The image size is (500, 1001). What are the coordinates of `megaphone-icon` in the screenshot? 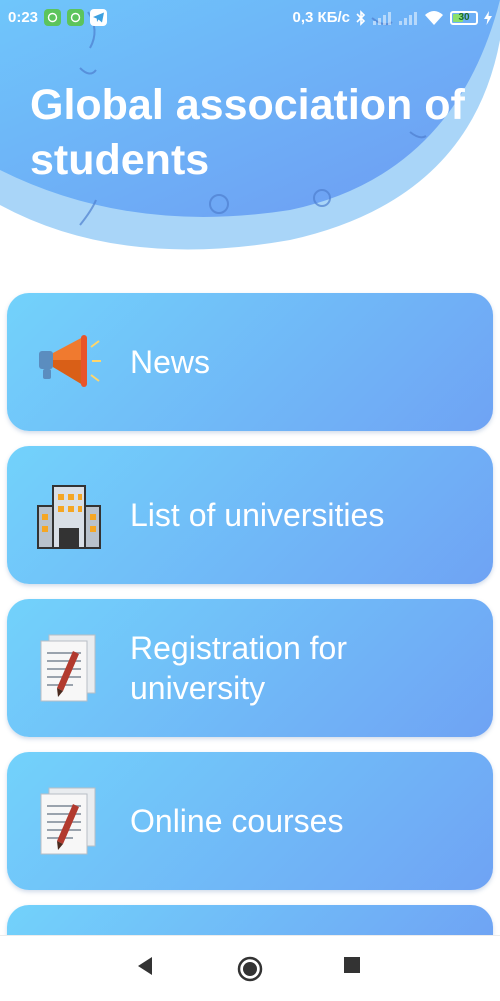 It's located at (70, 361).